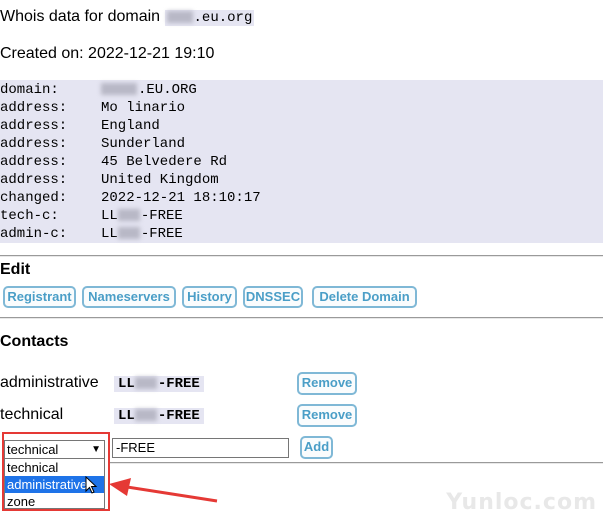 The image size is (603, 518). I want to click on edit-heading: Edit, so click(15, 269).